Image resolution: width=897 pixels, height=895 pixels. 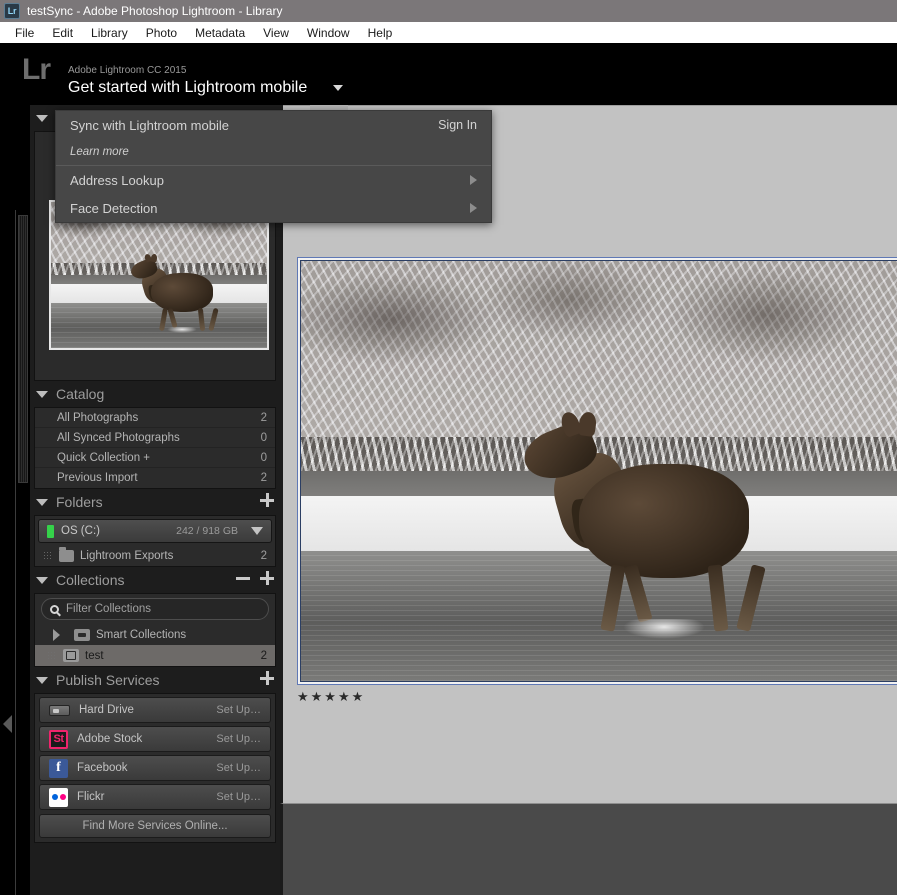 What do you see at coordinates (114, 208) in the screenshot?
I see `menu-item-label: Face Detection` at bounding box center [114, 208].